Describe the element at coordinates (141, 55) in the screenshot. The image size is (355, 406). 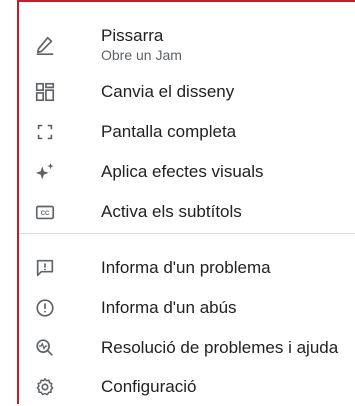
I see `menu-item-sublabel: Obre un Jam` at that location.